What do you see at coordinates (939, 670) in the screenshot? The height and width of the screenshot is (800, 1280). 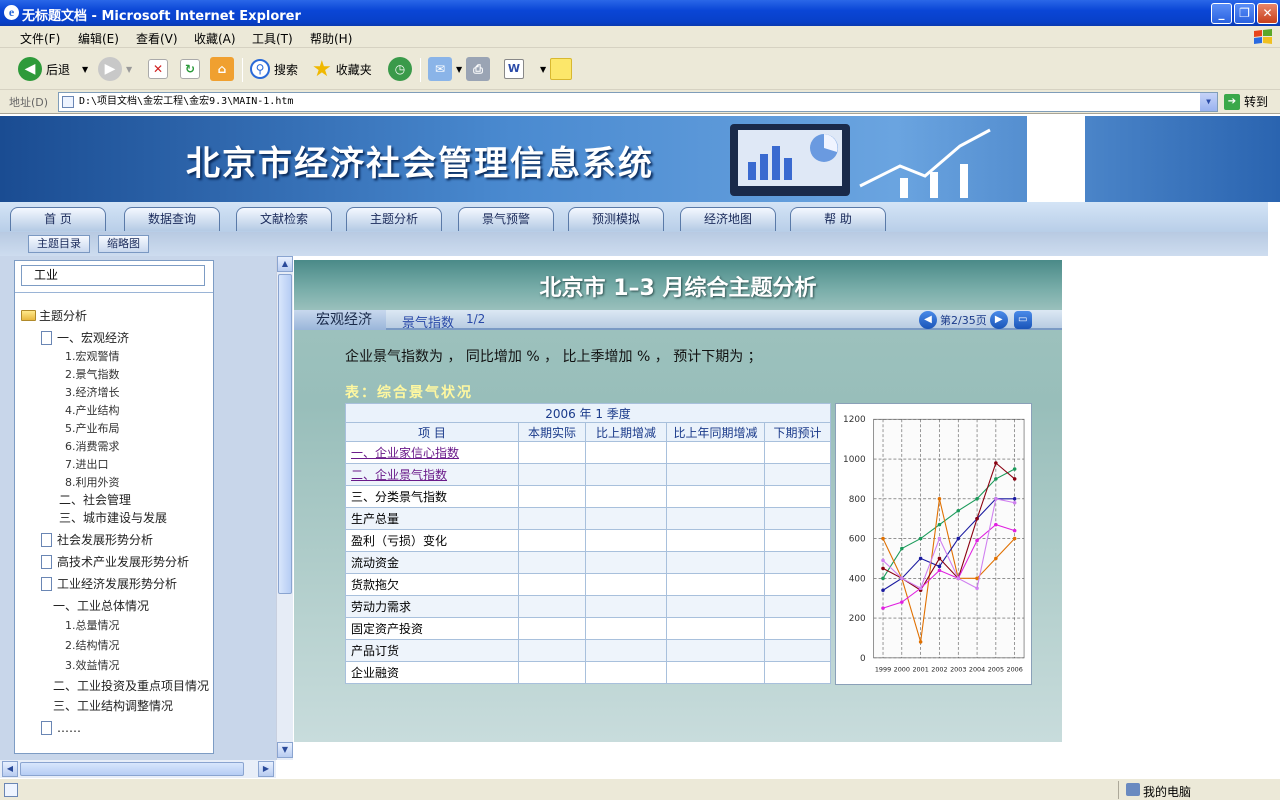 I see `x-tick-label: 2002` at bounding box center [939, 670].